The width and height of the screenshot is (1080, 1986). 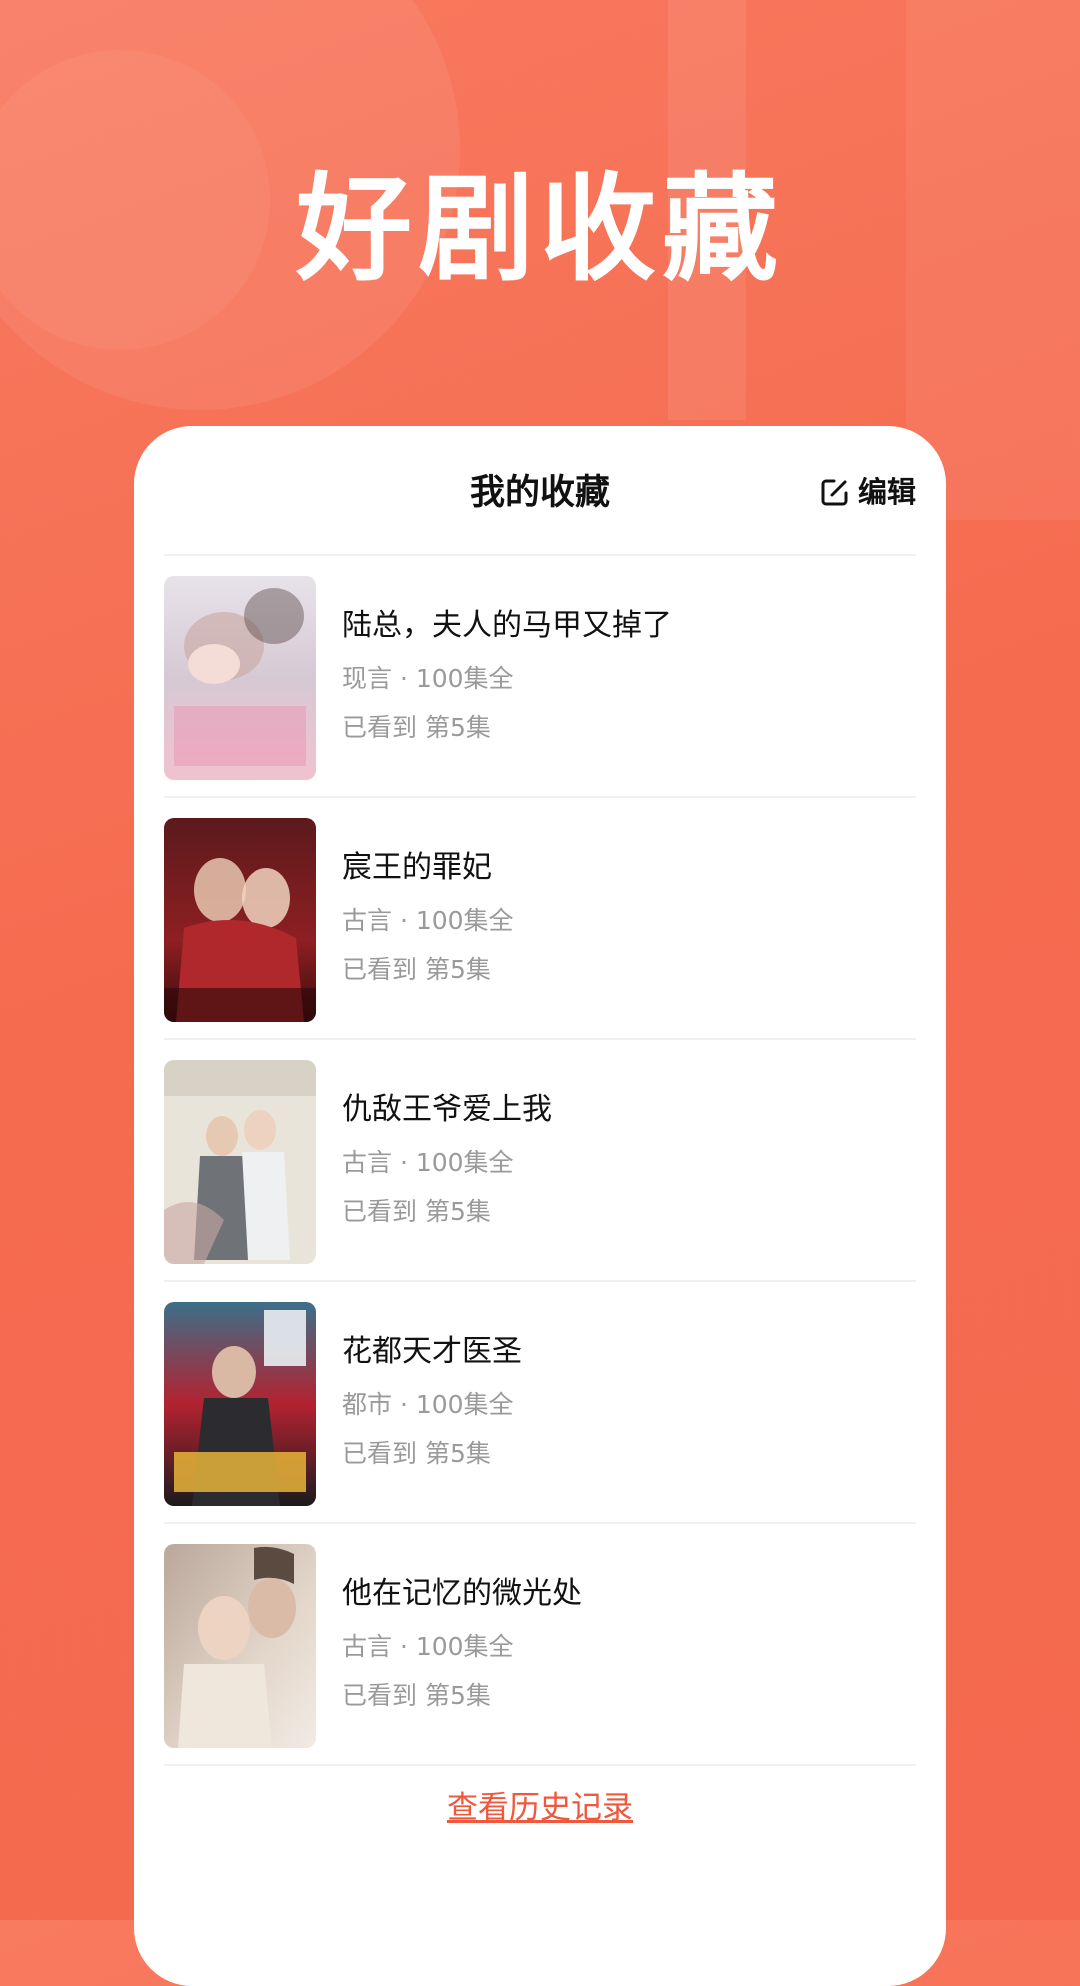 I want to click on list-item: 仇敌王爷爱上我 古言 · 100集全 已看到 第5集, so click(x=540, y=1161).